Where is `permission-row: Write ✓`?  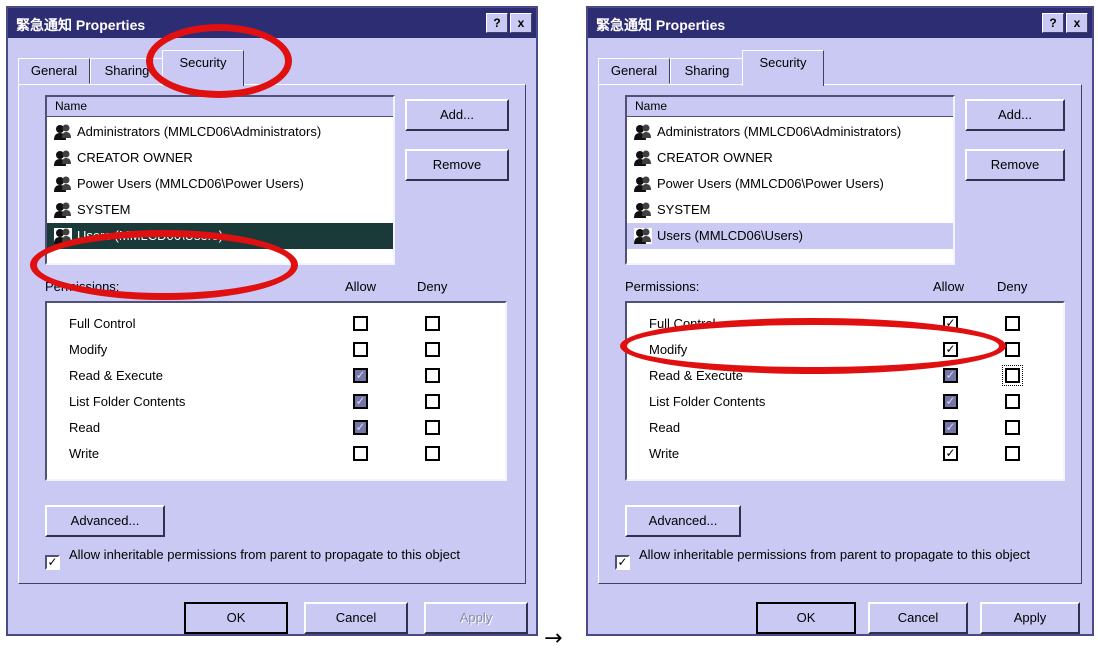 permission-row: Write ✓ is located at coordinates (845, 454).